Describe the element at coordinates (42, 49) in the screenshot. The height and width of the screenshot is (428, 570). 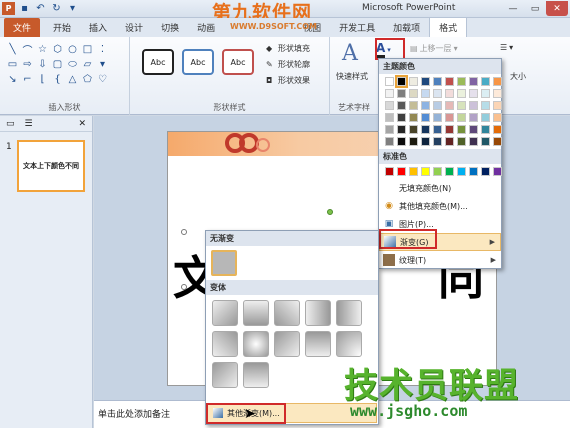
I see `star-shape-icon: ☆` at that location.